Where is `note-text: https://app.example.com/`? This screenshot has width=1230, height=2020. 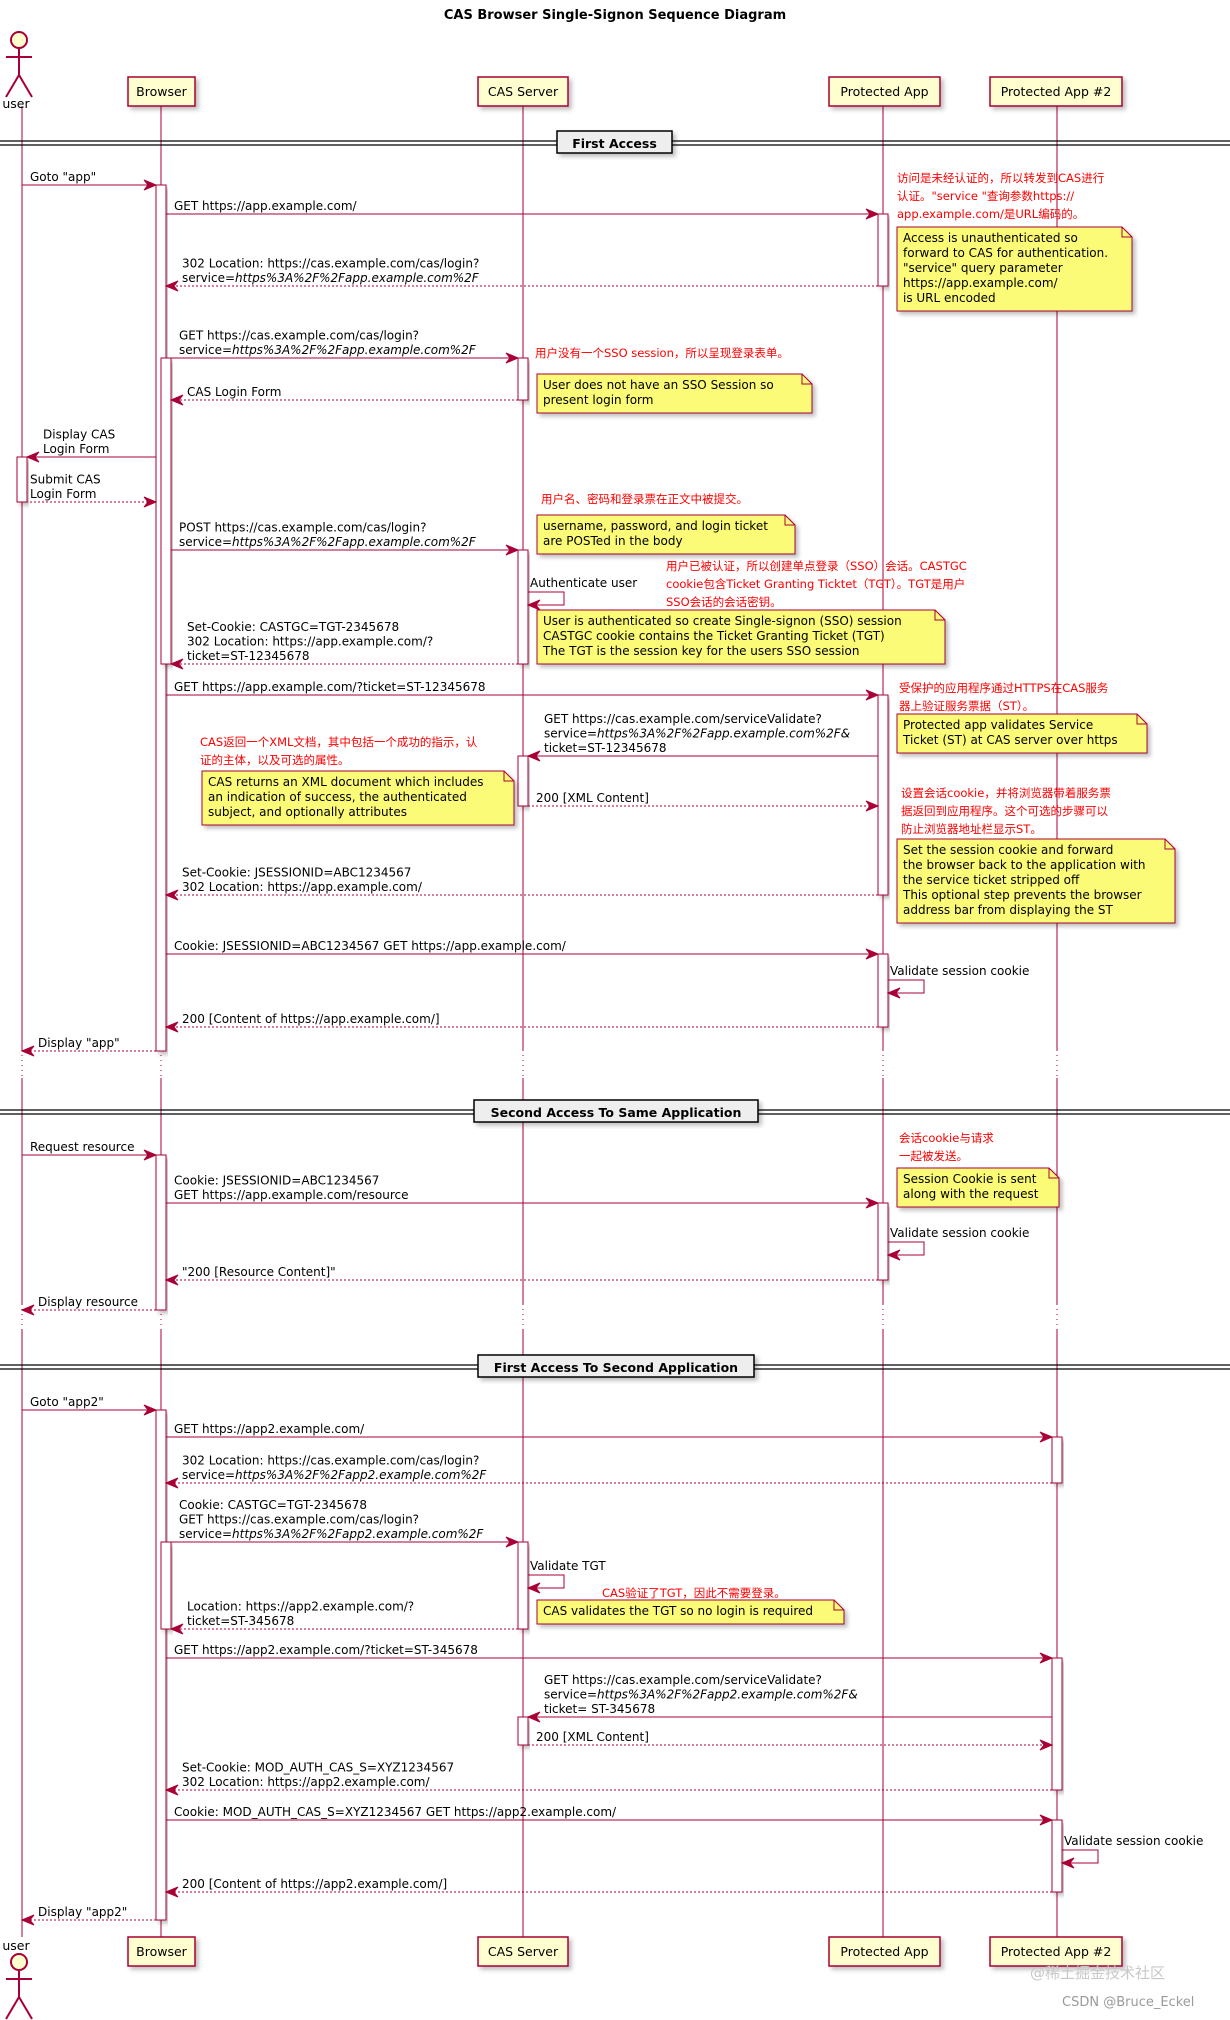 note-text: https://app.example.com/ is located at coordinates (981, 283).